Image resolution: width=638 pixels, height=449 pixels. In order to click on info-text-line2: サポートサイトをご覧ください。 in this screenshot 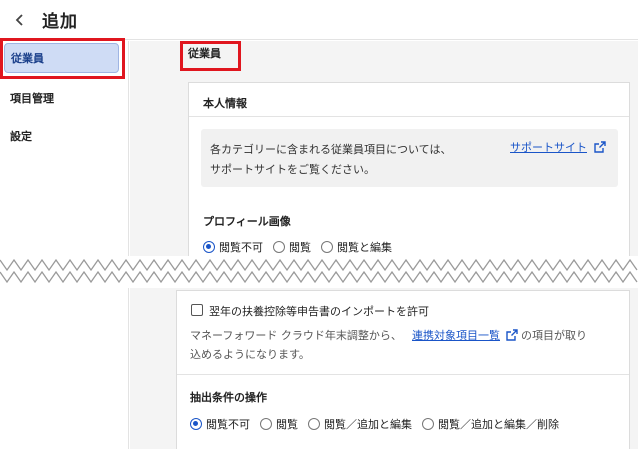, I will do `click(292, 169)`.